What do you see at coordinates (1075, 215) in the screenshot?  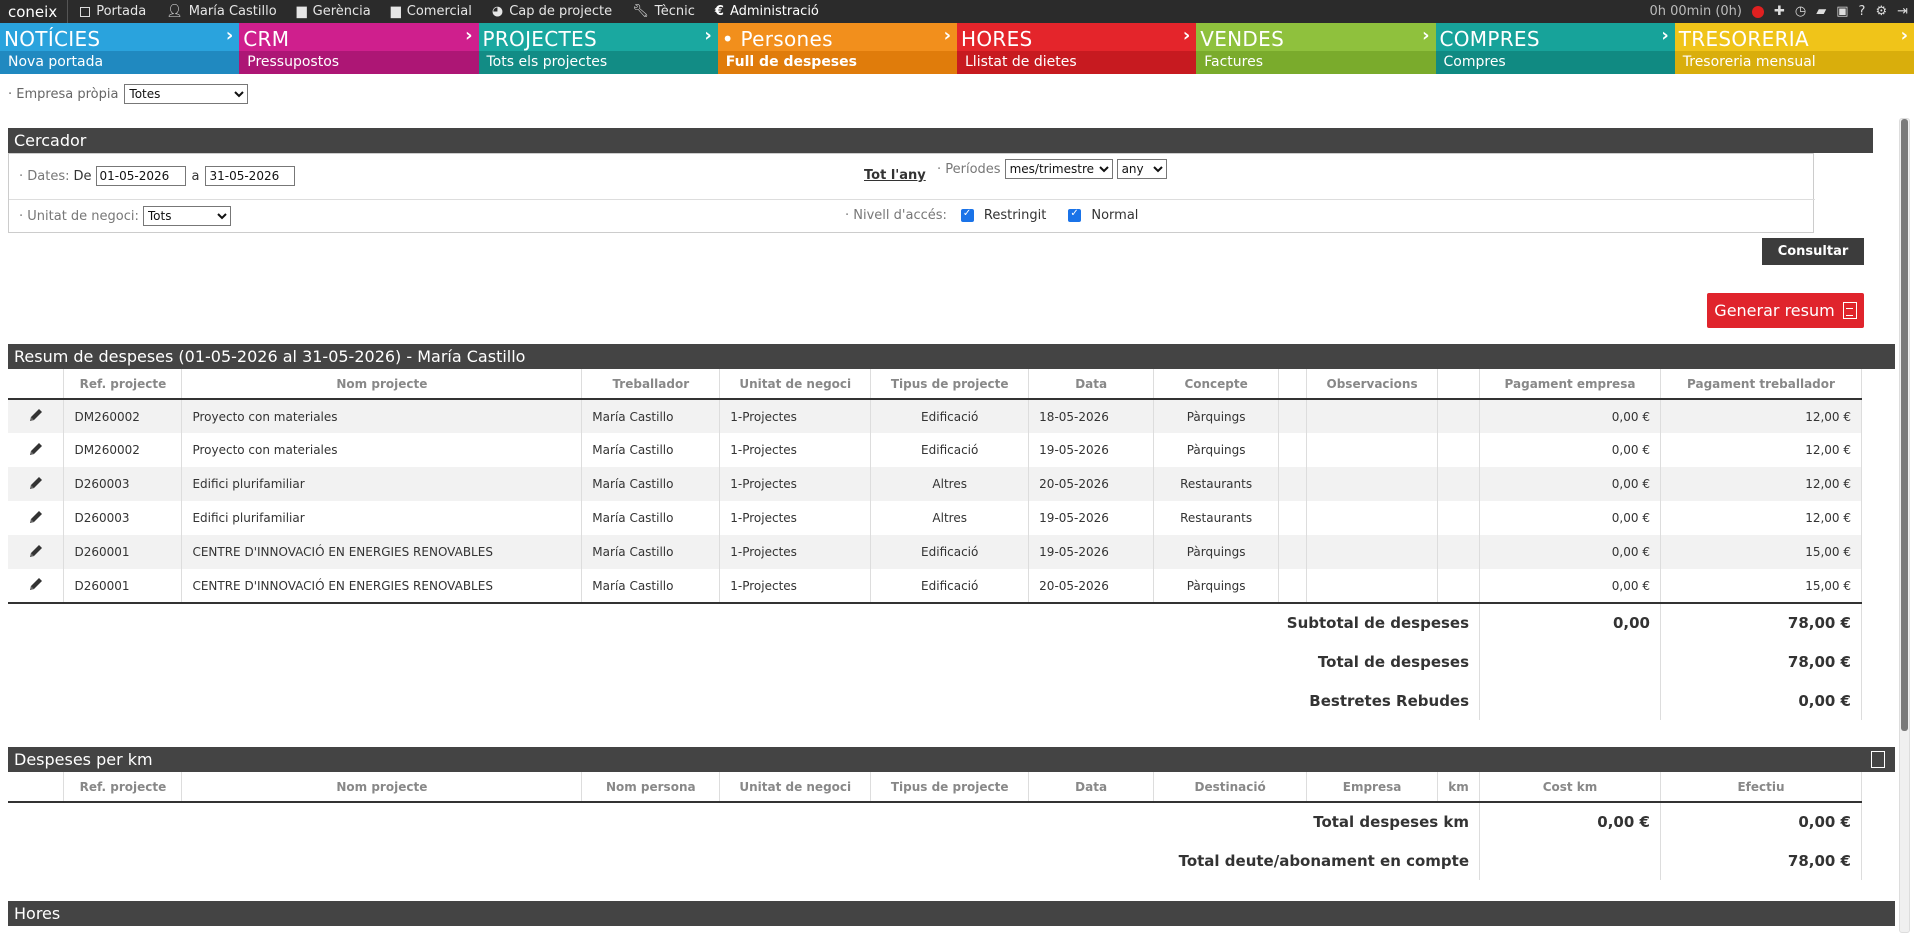 I see `normal-checkbox` at bounding box center [1075, 215].